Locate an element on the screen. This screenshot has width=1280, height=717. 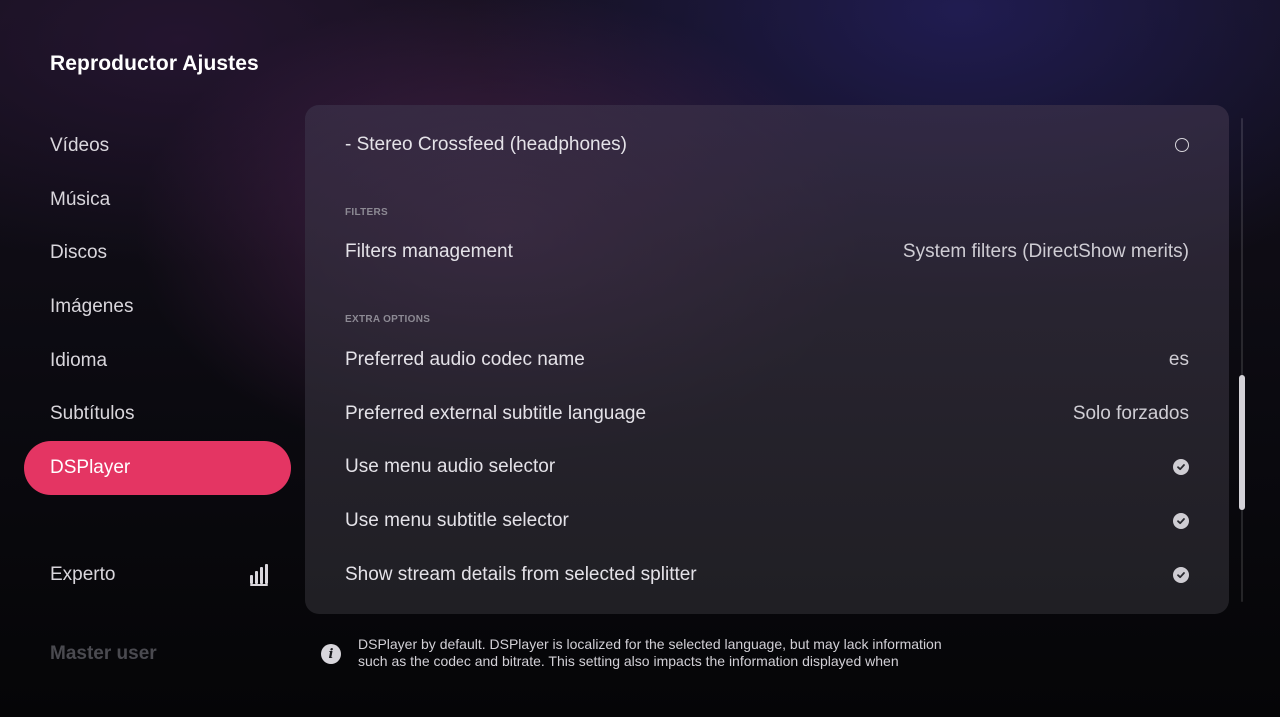
scrollbar-thumb is located at coordinates (1242, 442).